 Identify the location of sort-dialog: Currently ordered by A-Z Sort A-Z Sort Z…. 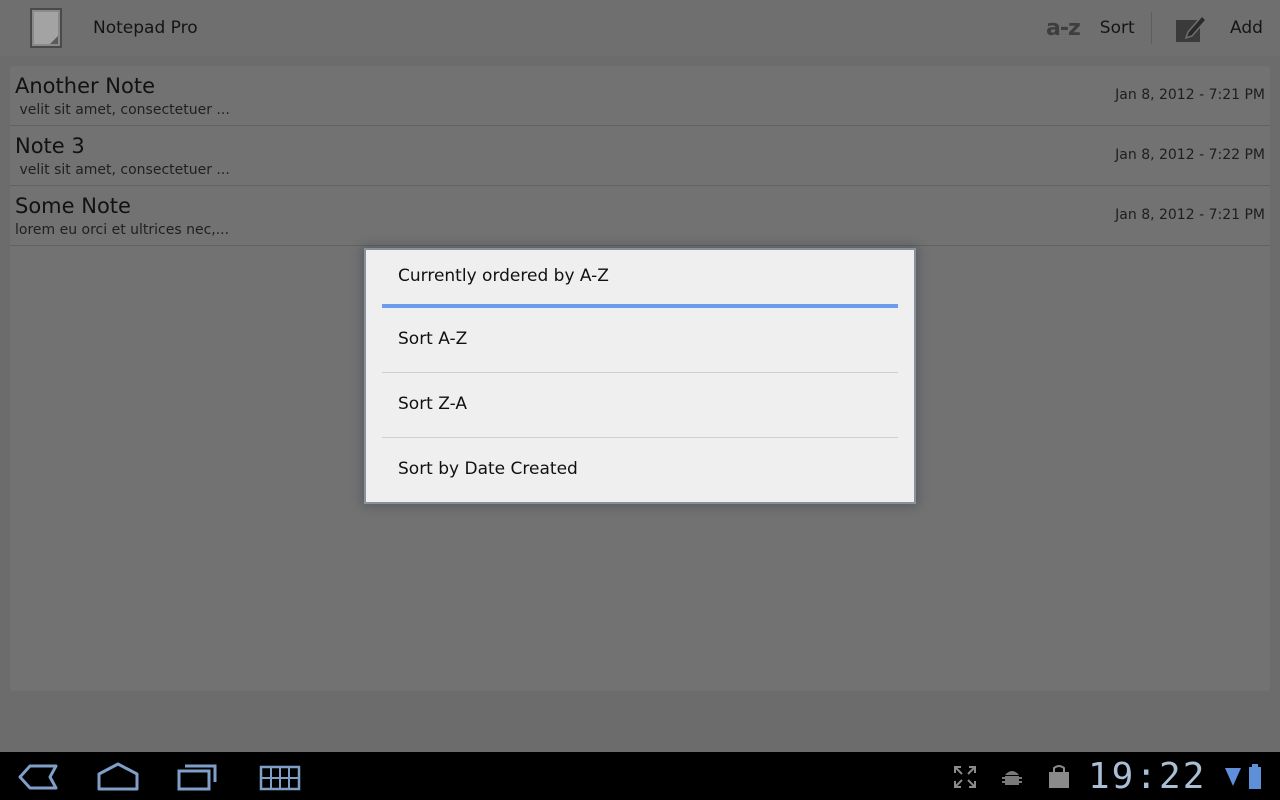
(640, 376).